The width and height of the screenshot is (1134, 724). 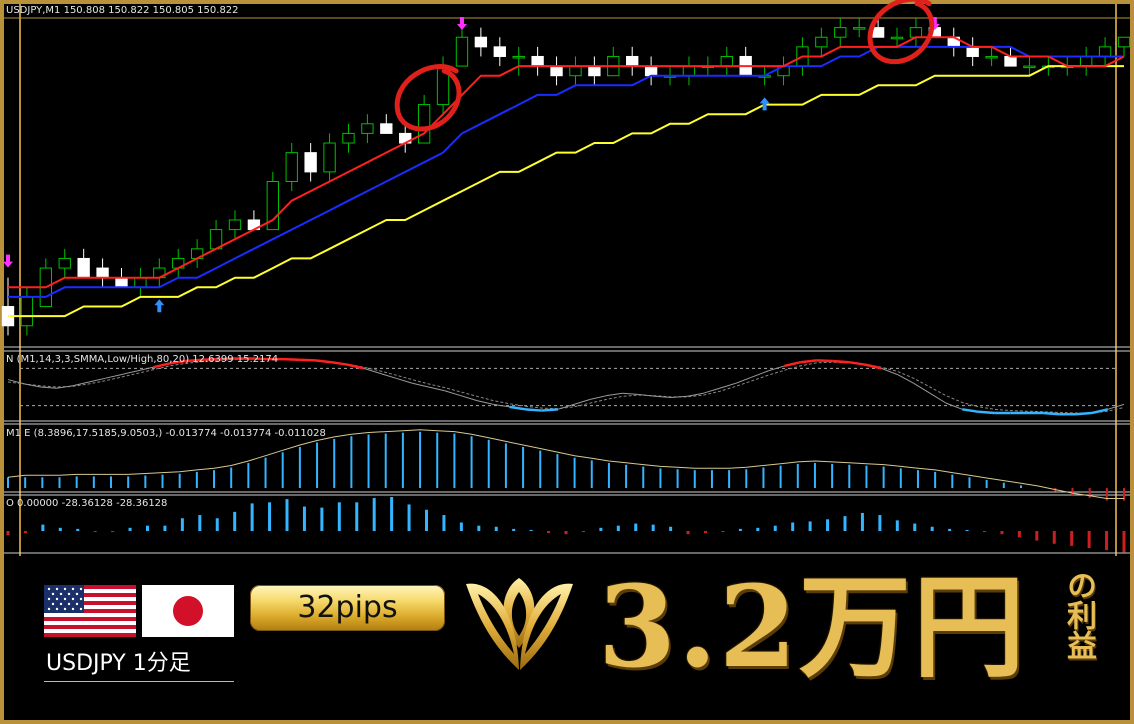 I want to click on us-flag, so click(x=90, y=613).